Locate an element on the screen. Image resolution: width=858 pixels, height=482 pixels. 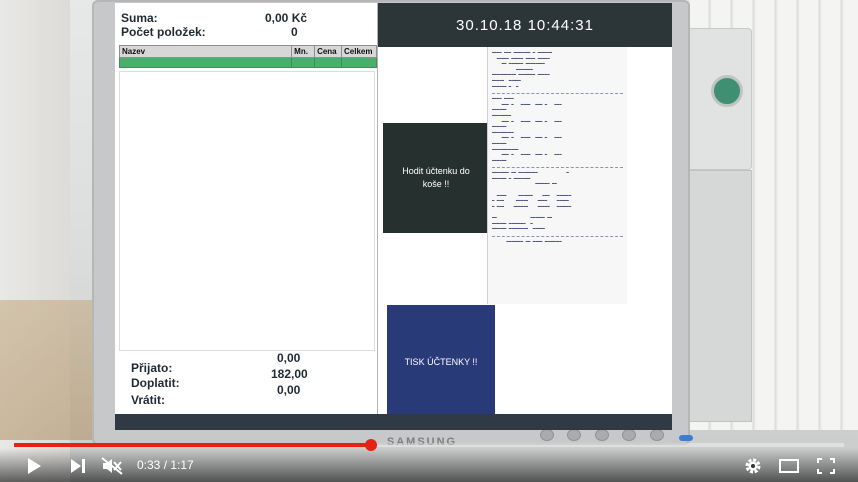
theater-mode-icon is located at coordinates (789, 466).